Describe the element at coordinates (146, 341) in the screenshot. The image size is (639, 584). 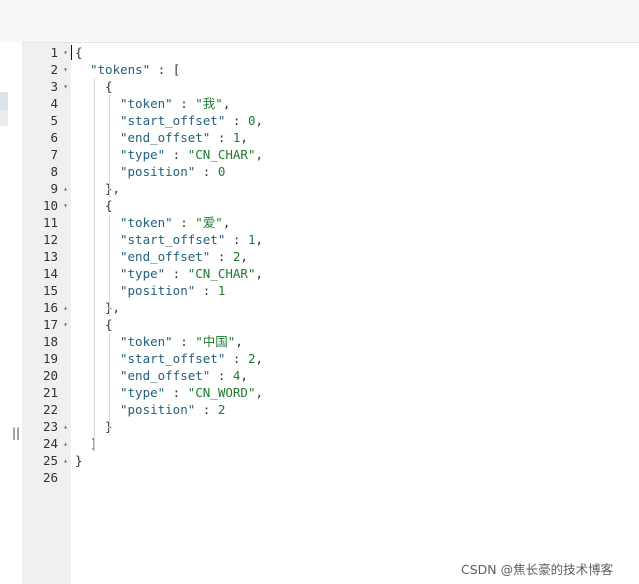
I see `json-key: "token"` at that location.